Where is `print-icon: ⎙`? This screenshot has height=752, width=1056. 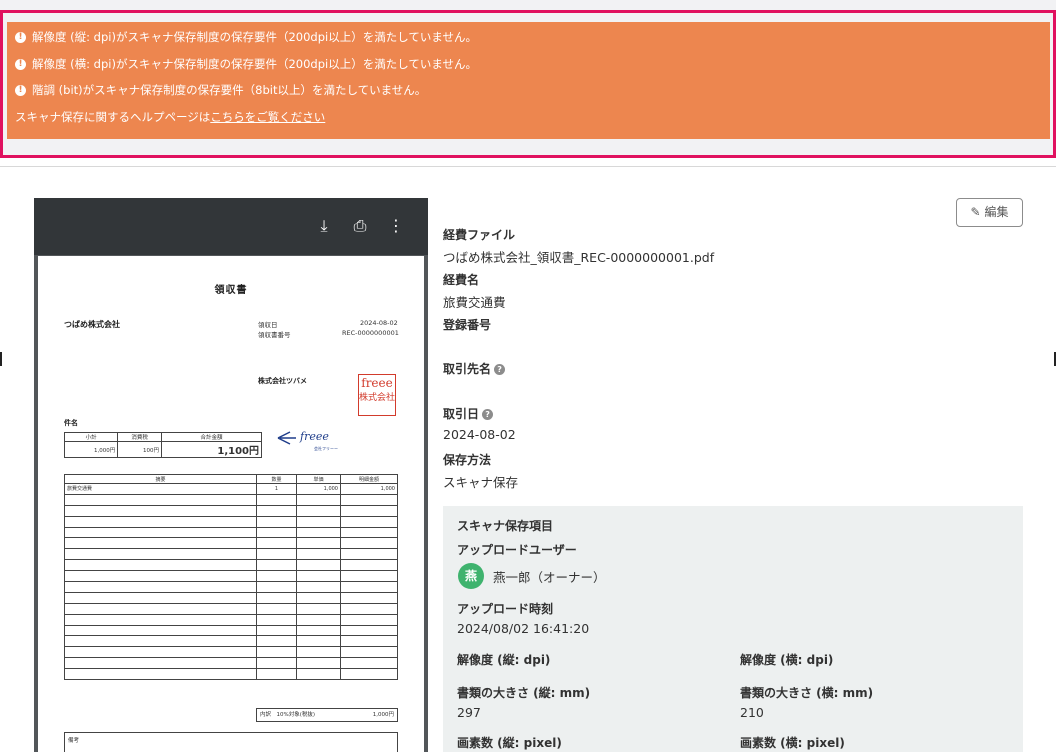 print-icon: ⎙ is located at coordinates (360, 226).